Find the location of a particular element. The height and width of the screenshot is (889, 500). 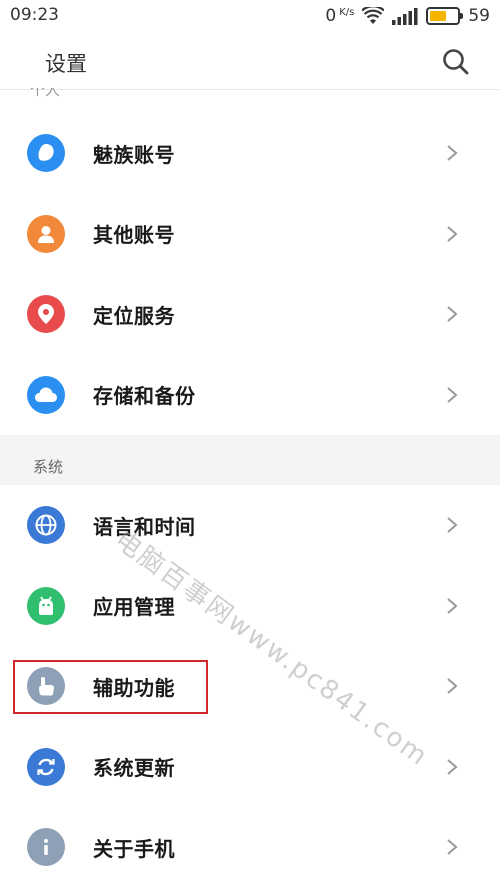

battery-fill is located at coordinates (438, 16).